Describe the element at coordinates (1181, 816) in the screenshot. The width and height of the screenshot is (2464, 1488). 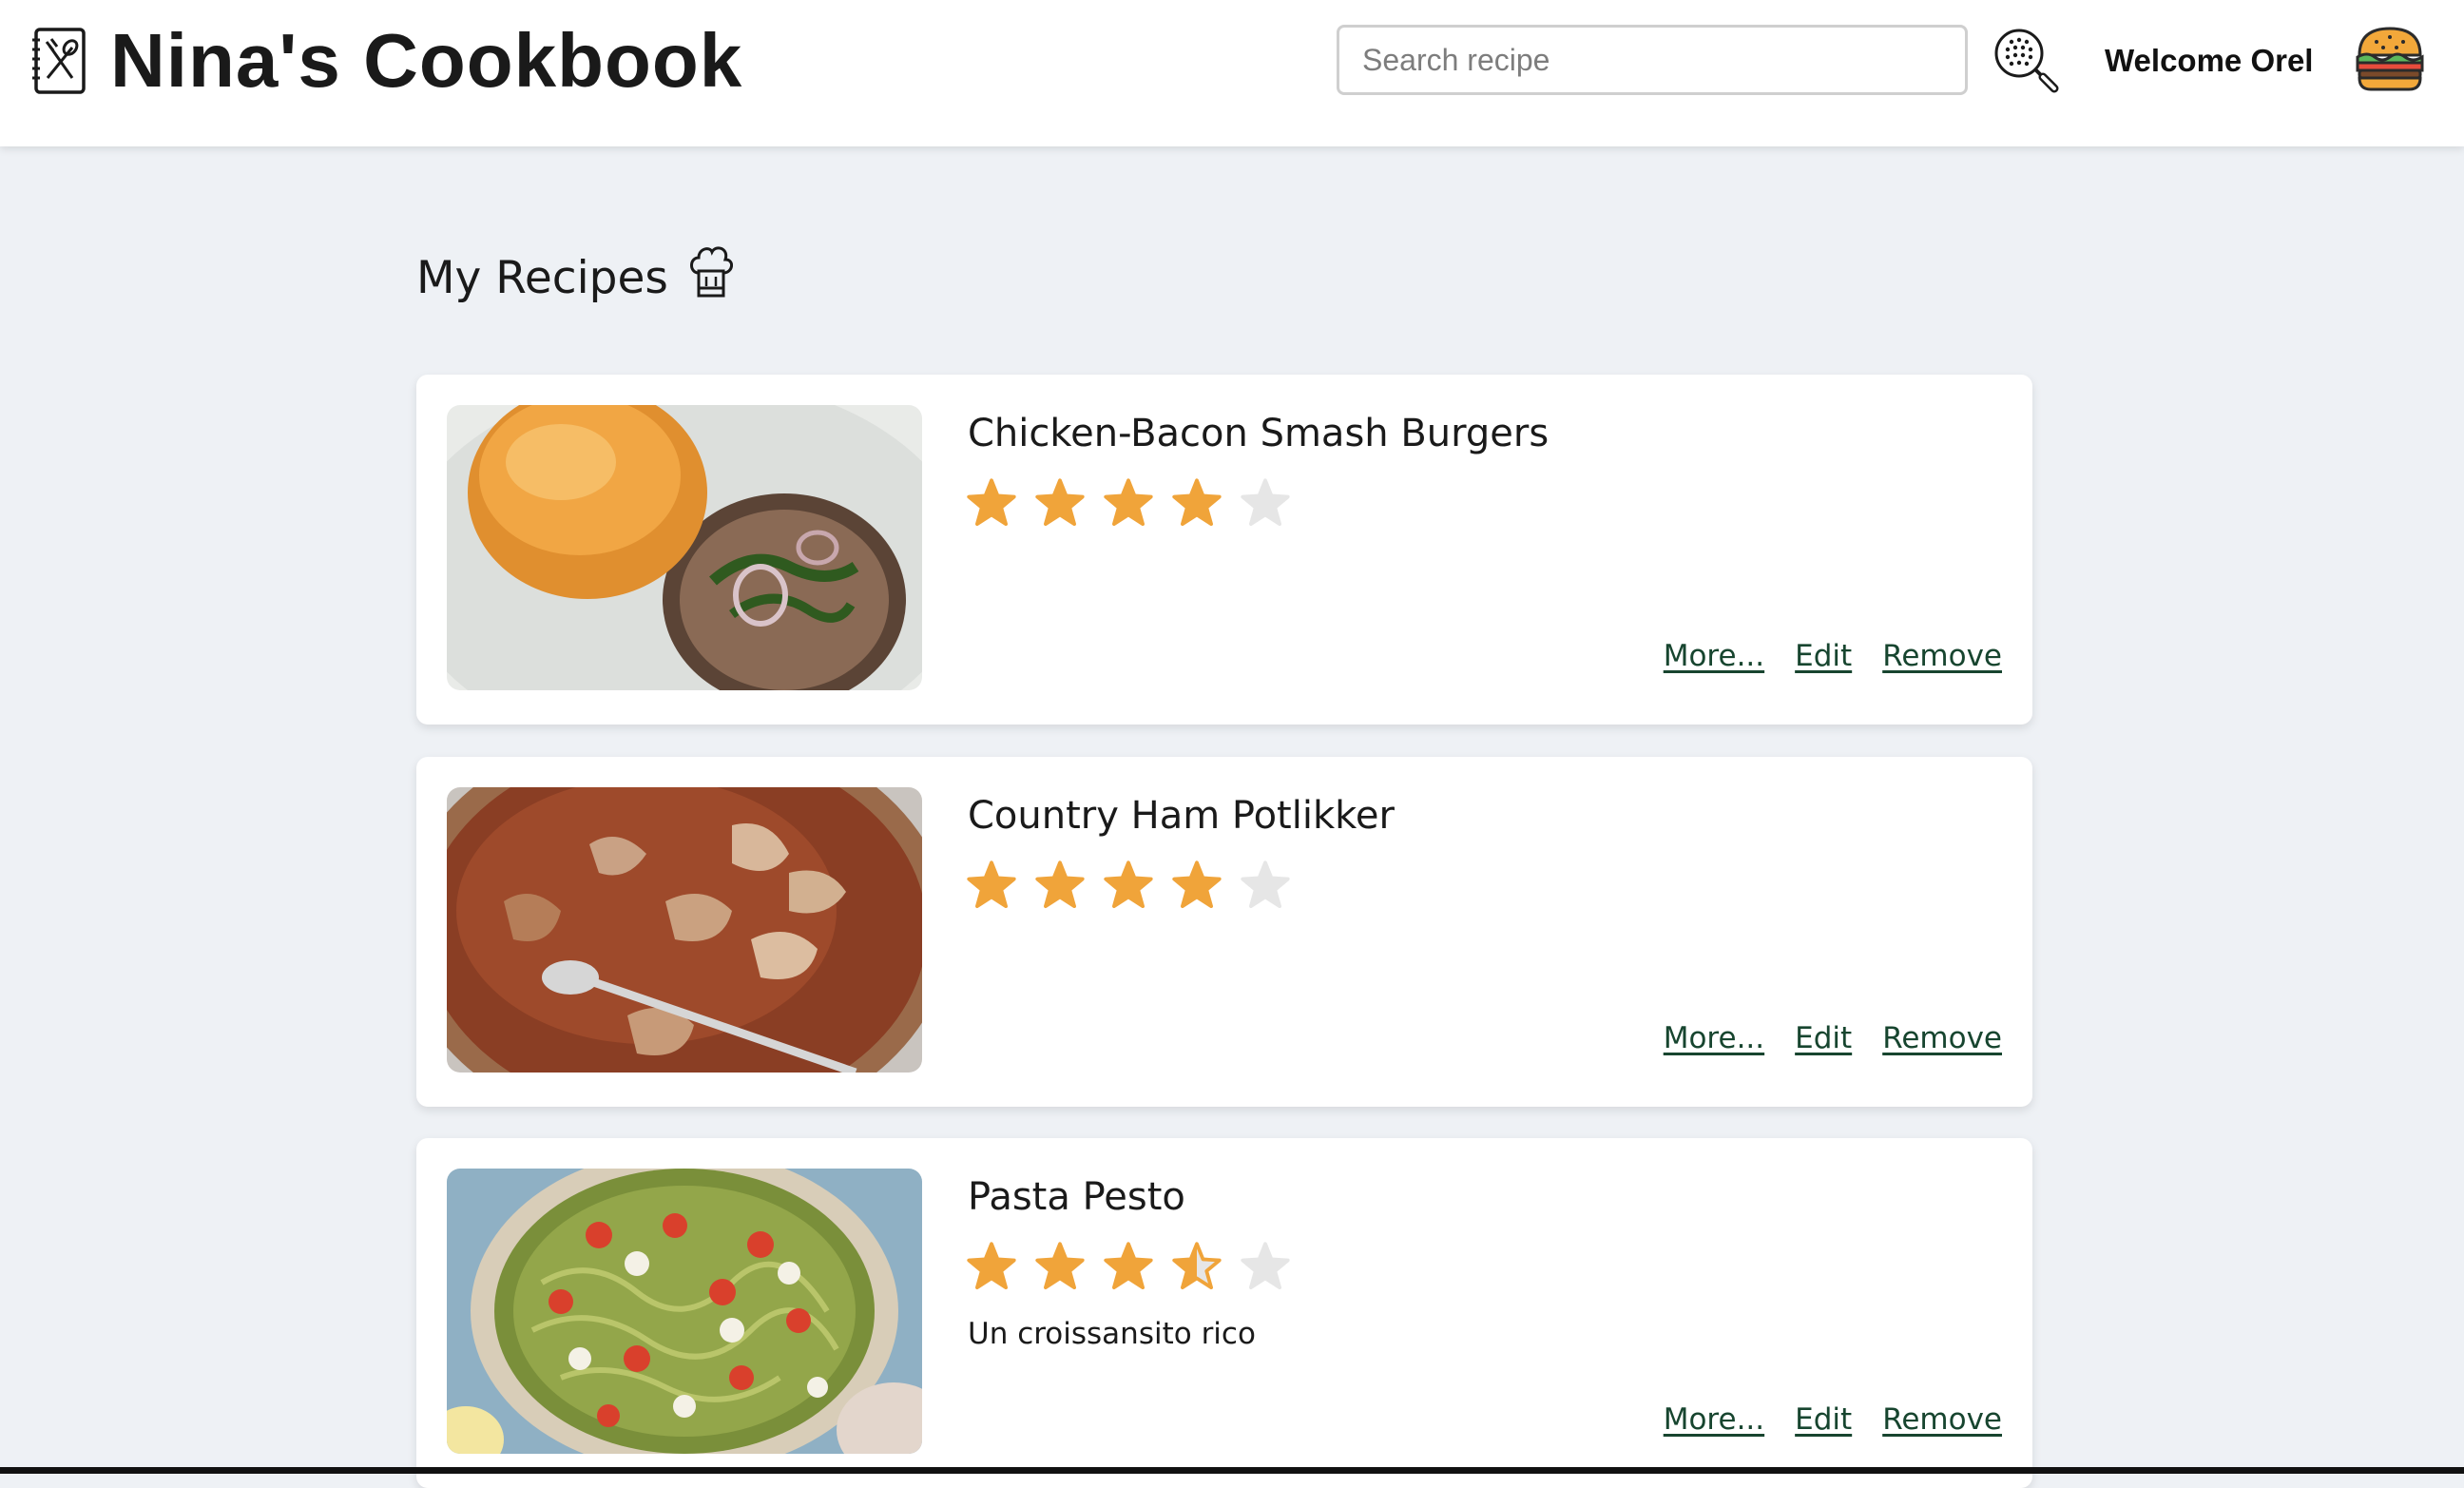
I see `recipe-title: Country Ham Potlikker` at that location.